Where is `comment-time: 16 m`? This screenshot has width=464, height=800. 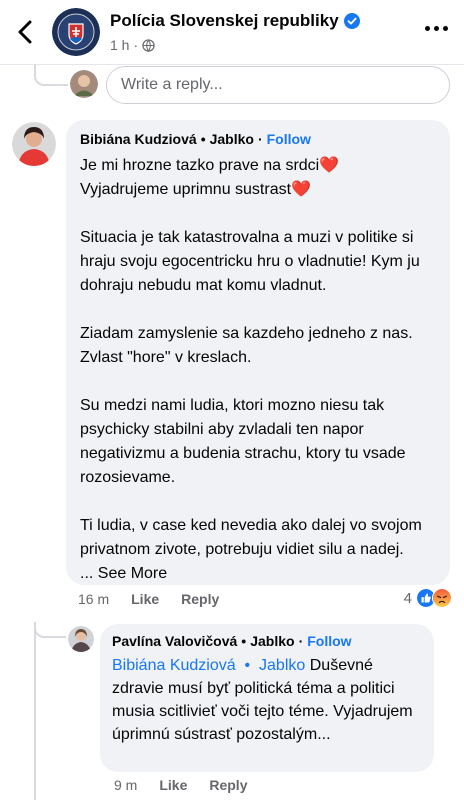 comment-time: 16 m is located at coordinates (93, 599).